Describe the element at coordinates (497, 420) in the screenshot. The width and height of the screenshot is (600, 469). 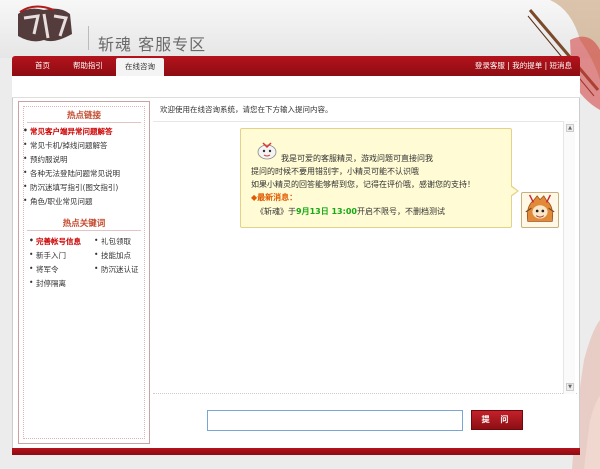
I see `ask-button: 提 问` at that location.